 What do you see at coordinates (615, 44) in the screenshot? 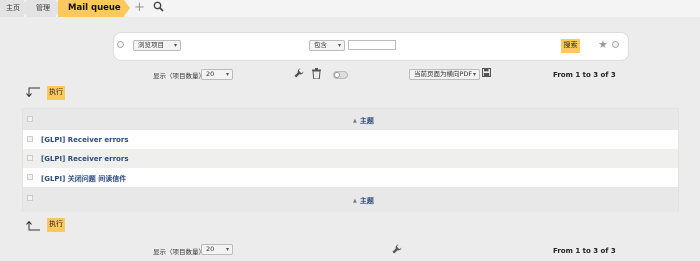
I see `search-options-toggle` at bounding box center [615, 44].